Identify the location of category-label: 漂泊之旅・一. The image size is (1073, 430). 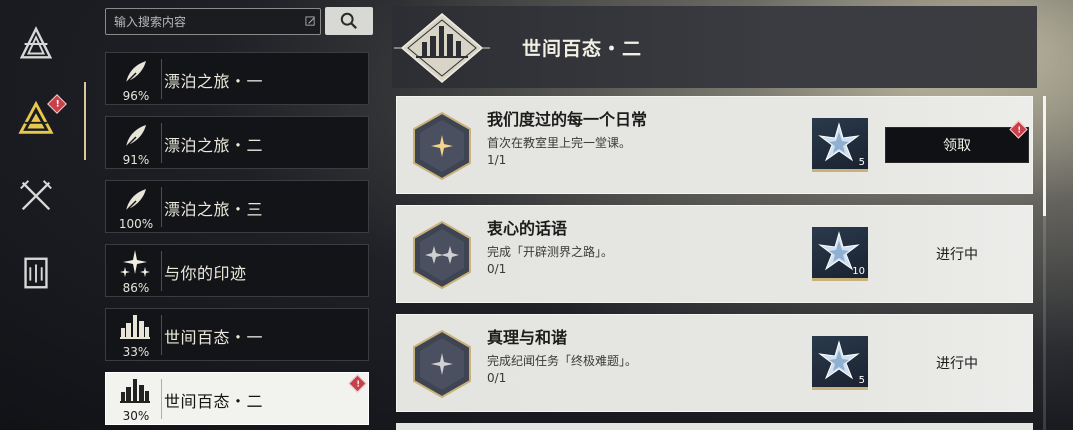
(214, 81).